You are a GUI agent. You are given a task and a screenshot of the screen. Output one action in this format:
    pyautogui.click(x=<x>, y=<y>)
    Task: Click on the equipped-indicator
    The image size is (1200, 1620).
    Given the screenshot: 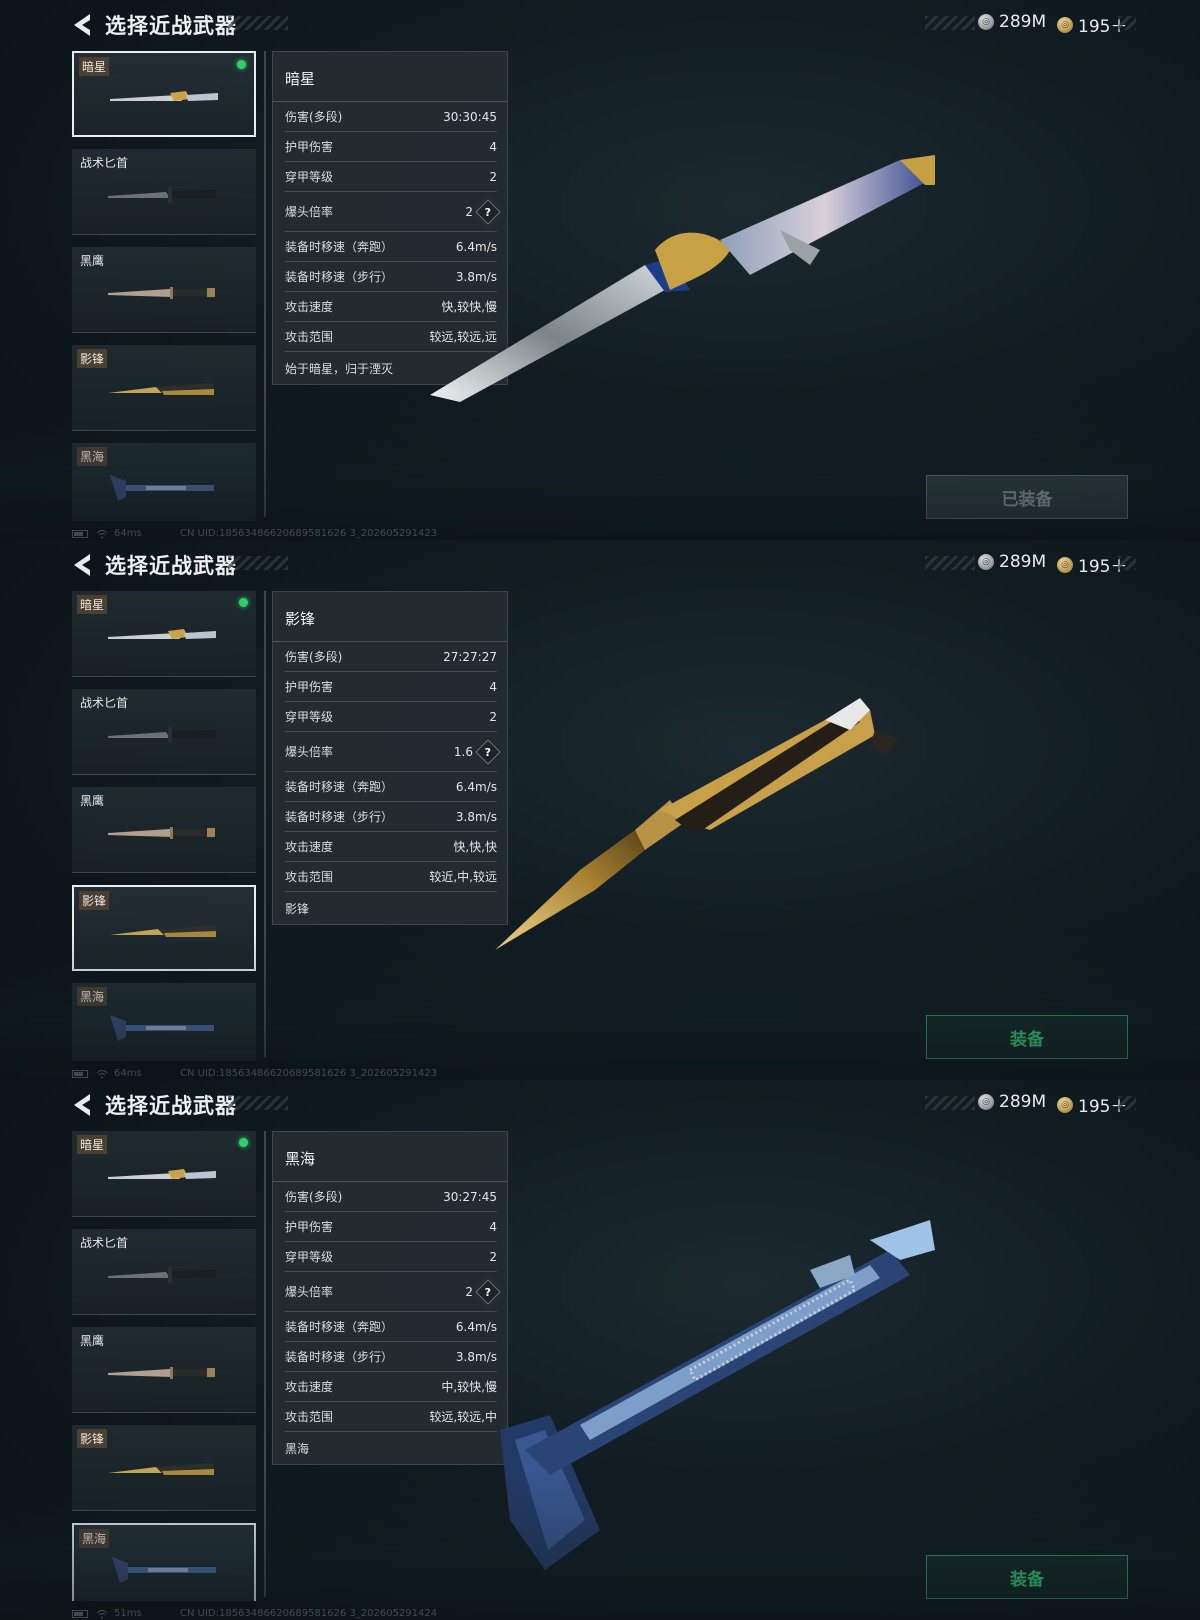 What is the action you would take?
    pyautogui.click(x=243, y=602)
    